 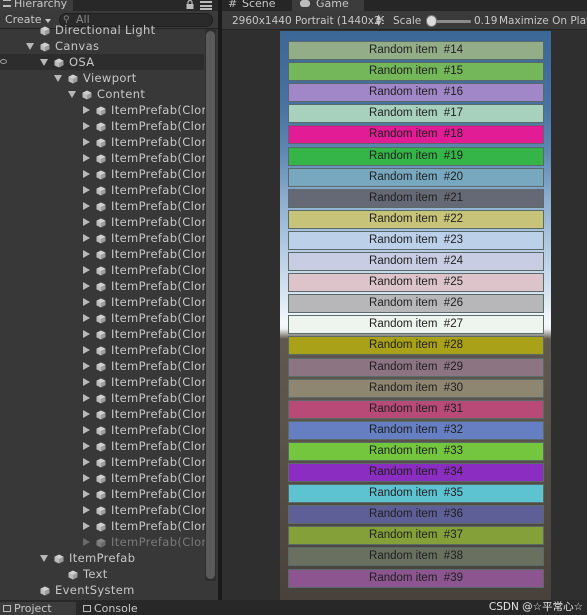 What do you see at coordinates (416, 493) in the screenshot?
I see `list-item: Random item #35` at bounding box center [416, 493].